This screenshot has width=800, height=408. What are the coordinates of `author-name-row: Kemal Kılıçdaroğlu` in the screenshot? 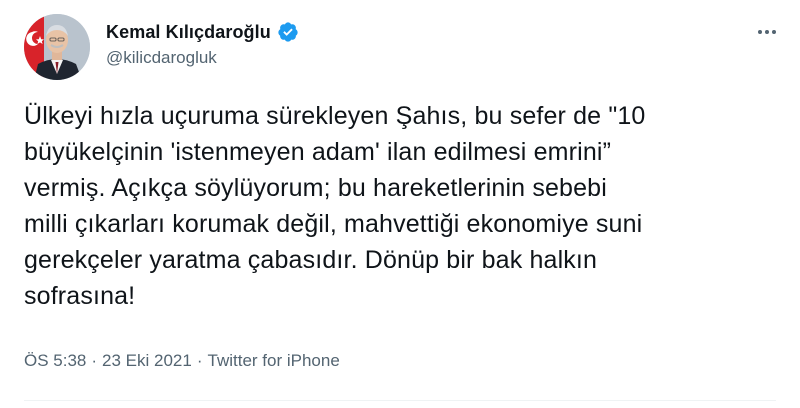 It's located at (202, 32).